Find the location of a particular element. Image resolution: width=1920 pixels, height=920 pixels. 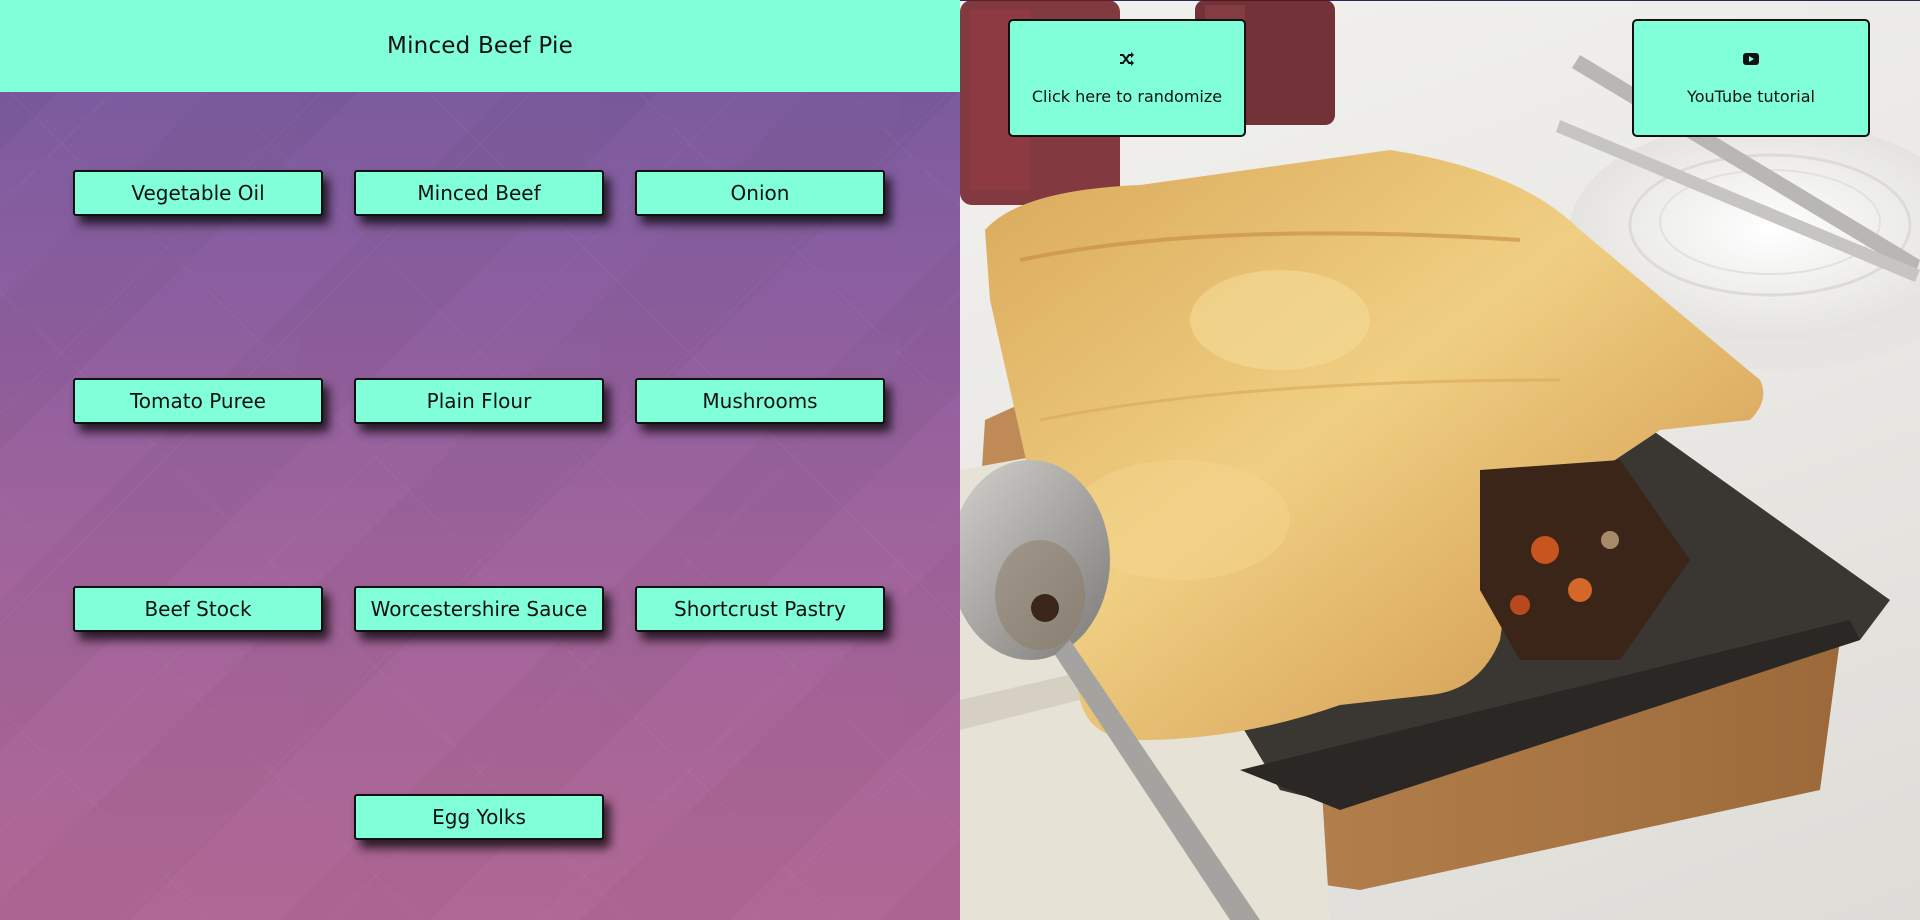

randomize-button: Click here to randomize is located at coordinates (1127, 78).